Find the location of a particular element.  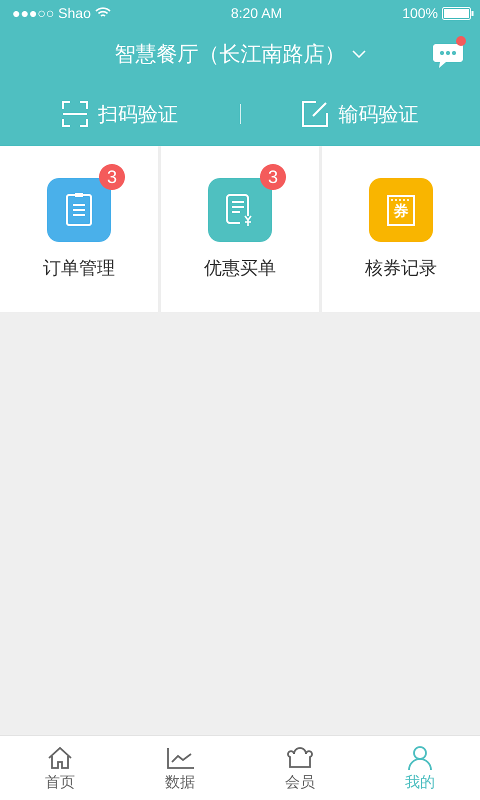

tile-label: 订单管理 is located at coordinates (79, 268).